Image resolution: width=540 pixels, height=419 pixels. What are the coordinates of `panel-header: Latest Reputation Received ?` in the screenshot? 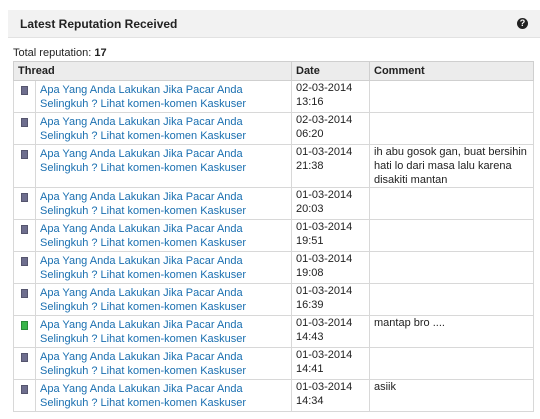 It's located at (274, 24).